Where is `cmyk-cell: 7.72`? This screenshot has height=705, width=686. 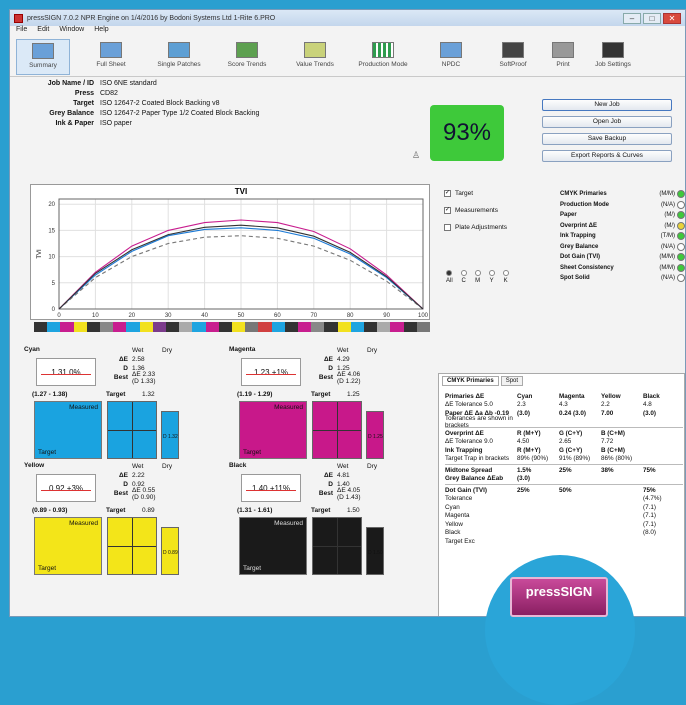
cmyk-cell: 7.72 is located at coordinates (607, 442).